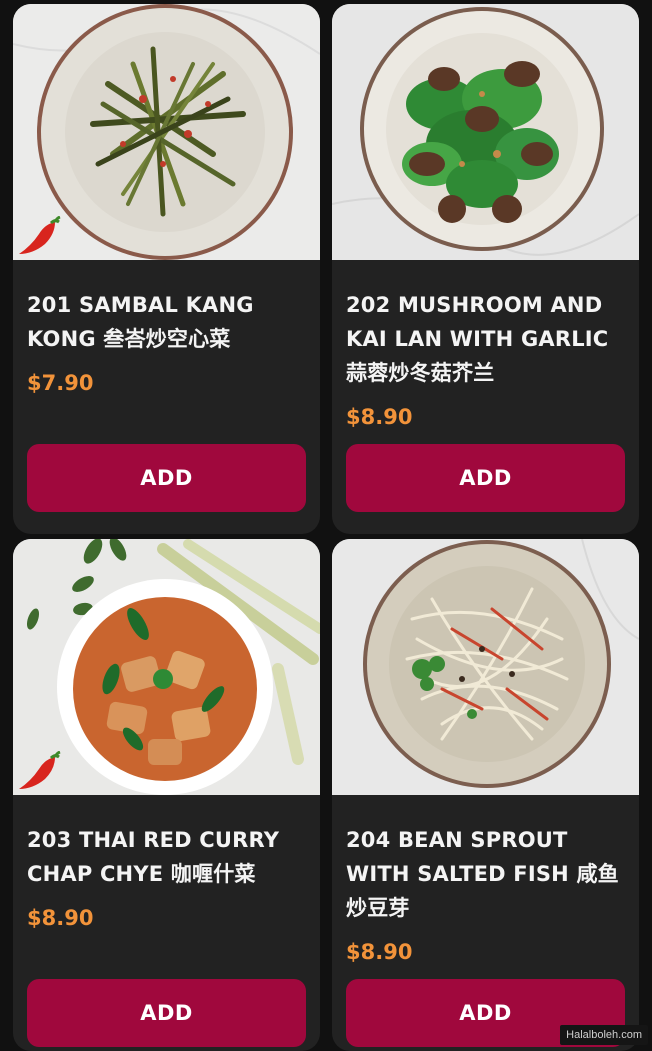  What do you see at coordinates (604, 1035) in the screenshot?
I see `watermark: Halalboleh.com` at bounding box center [604, 1035].